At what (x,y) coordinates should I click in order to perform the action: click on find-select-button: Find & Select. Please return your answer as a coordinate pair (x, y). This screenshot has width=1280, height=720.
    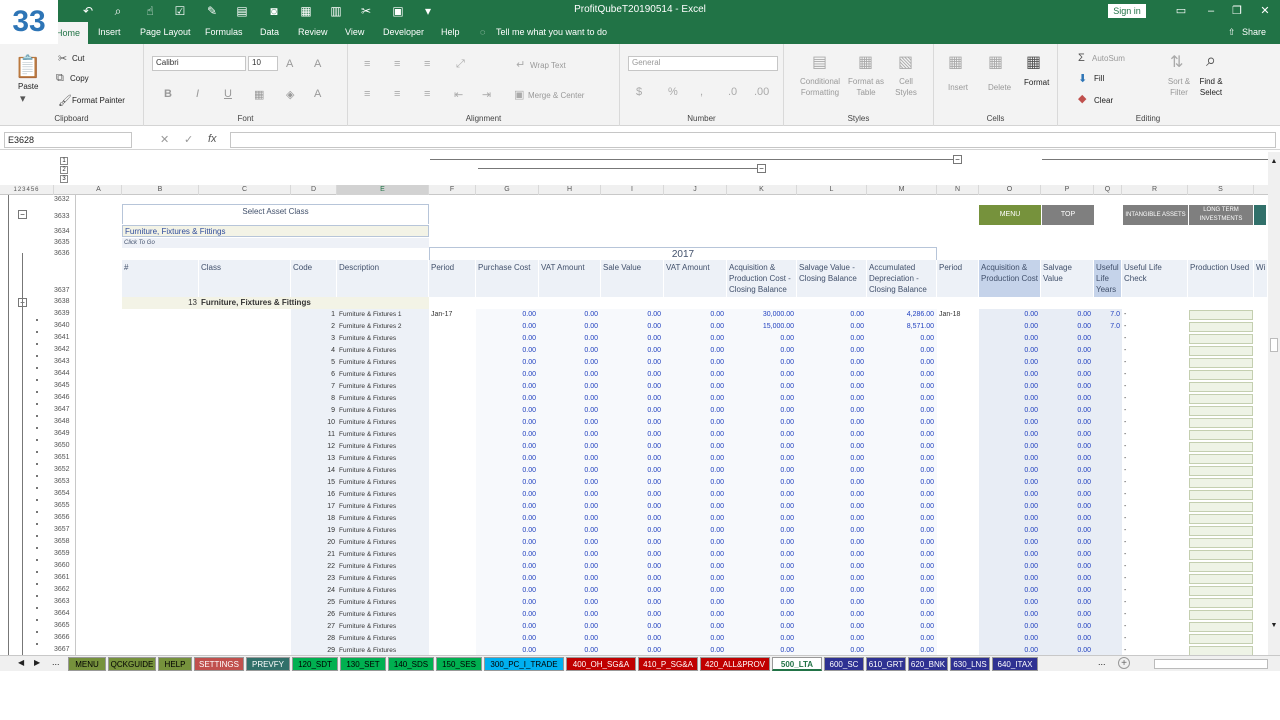
    Looking at the image, I should click on (1211, 87).